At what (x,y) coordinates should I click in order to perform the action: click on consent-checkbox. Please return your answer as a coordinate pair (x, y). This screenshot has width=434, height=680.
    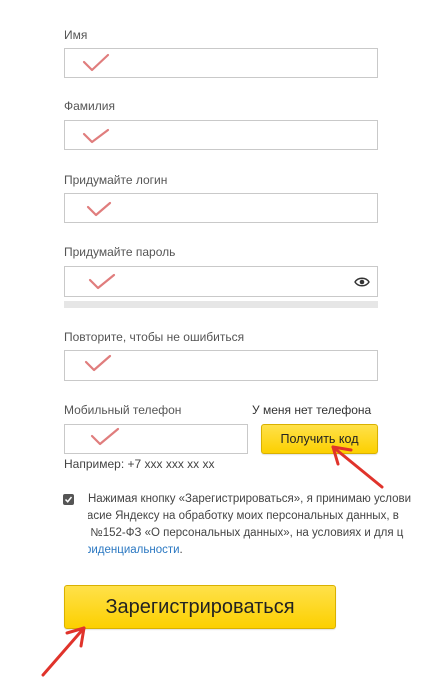
    Looking at the image, I should click on (68, 499).